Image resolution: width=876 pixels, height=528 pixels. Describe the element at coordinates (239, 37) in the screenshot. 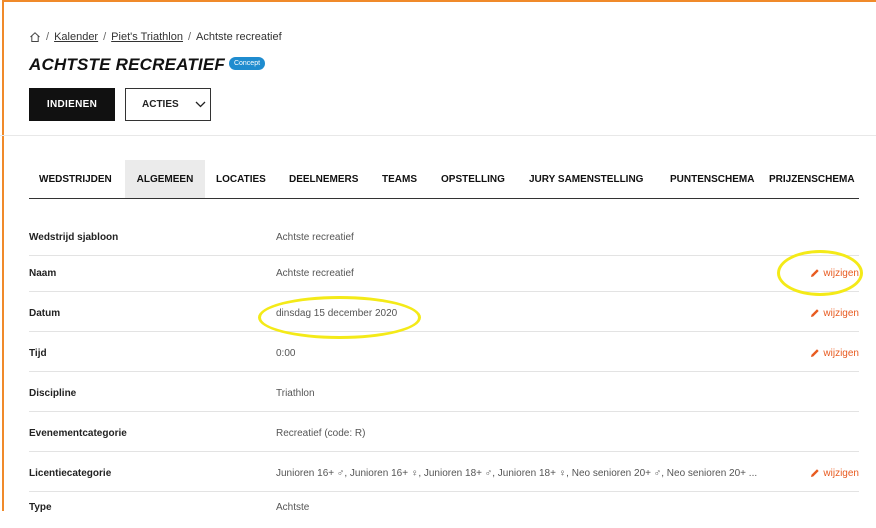

I see `breadcrumb-current: Achtste recreatief` at that location.